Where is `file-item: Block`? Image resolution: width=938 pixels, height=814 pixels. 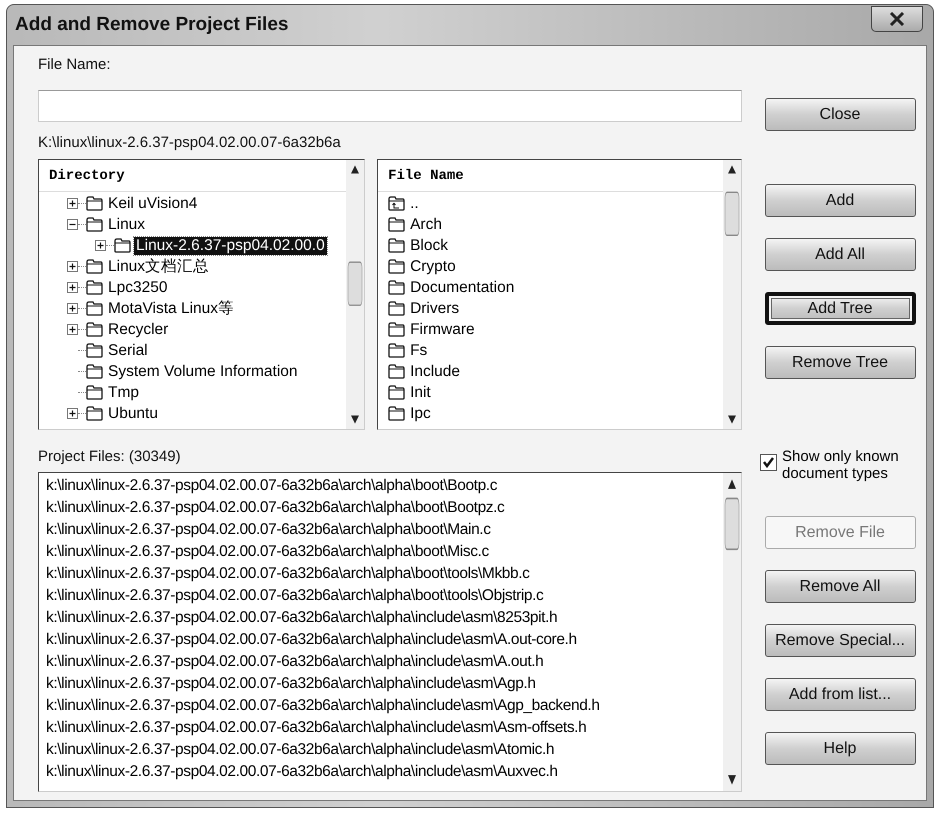 file-item: Block is located at coordinates (429, 245).